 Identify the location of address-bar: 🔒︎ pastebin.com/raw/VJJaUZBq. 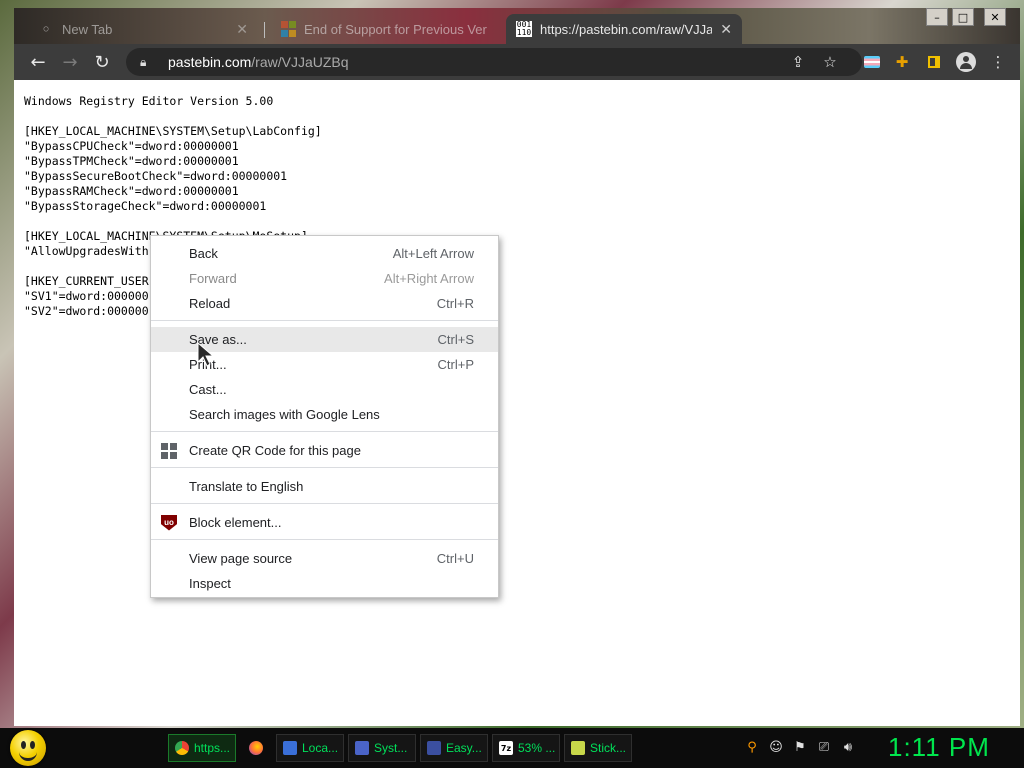
(494, 62).